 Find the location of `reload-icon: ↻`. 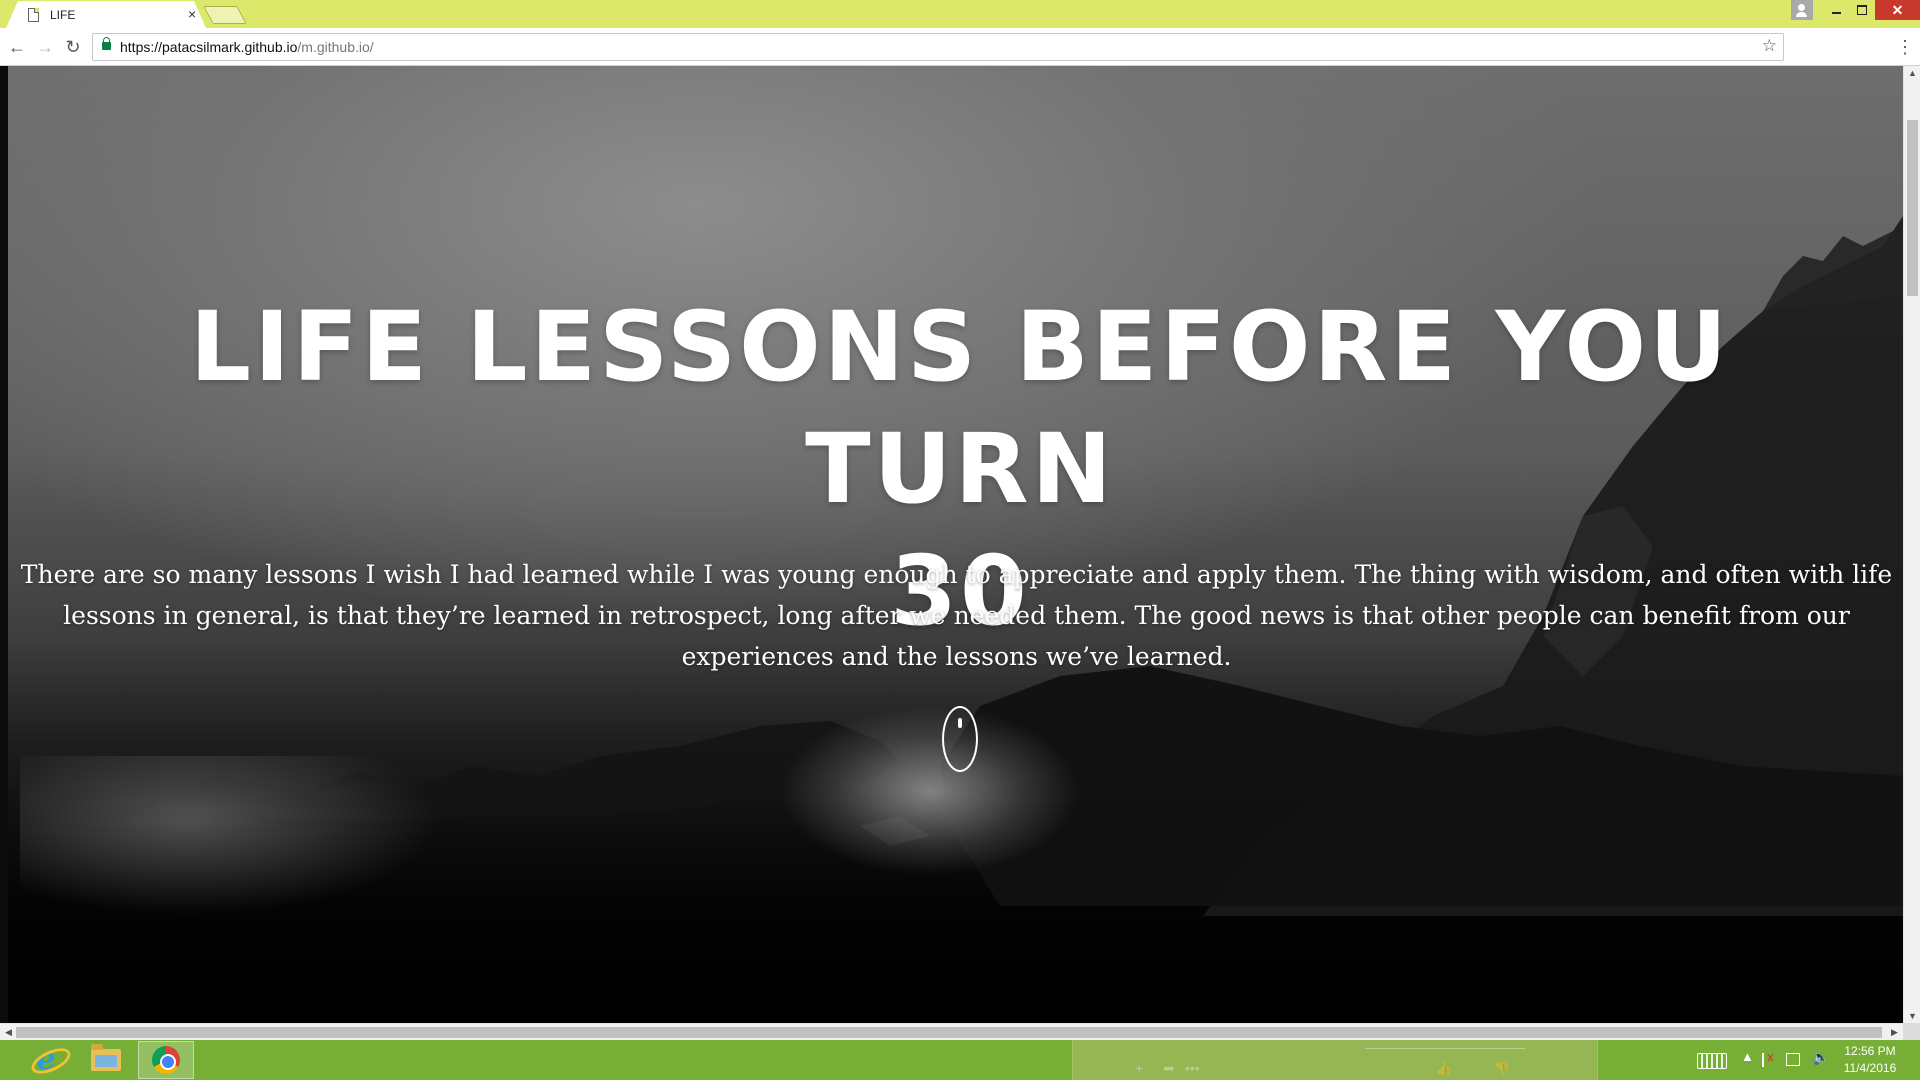

reload-icon: ↻ is located at coordinates (73, 47).